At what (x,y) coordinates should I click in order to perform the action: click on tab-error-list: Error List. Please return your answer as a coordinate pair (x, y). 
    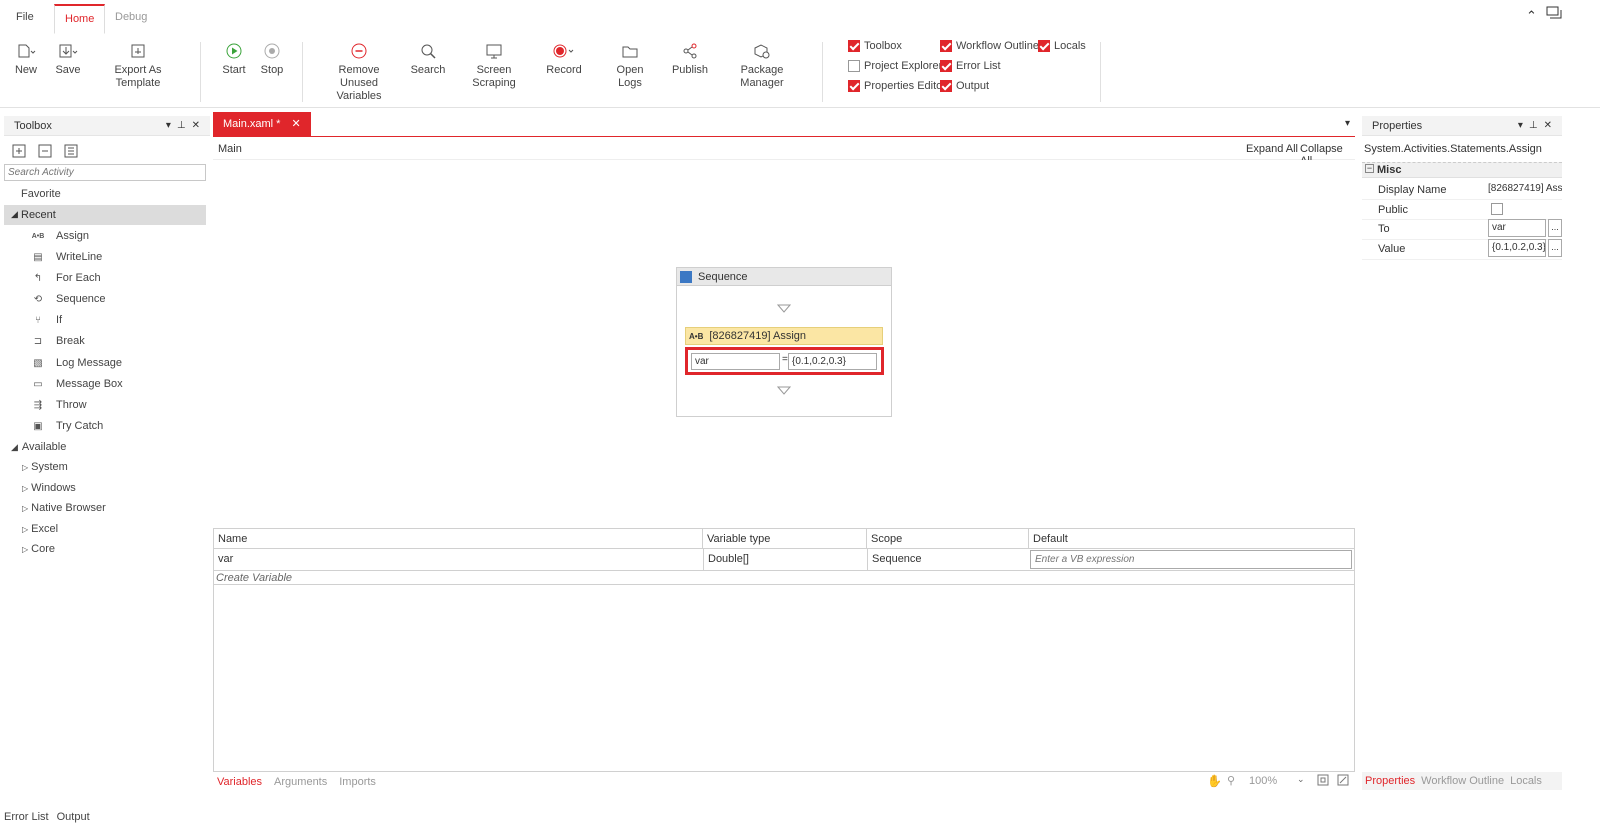
    Looking at the image, I should click on (26, 817).